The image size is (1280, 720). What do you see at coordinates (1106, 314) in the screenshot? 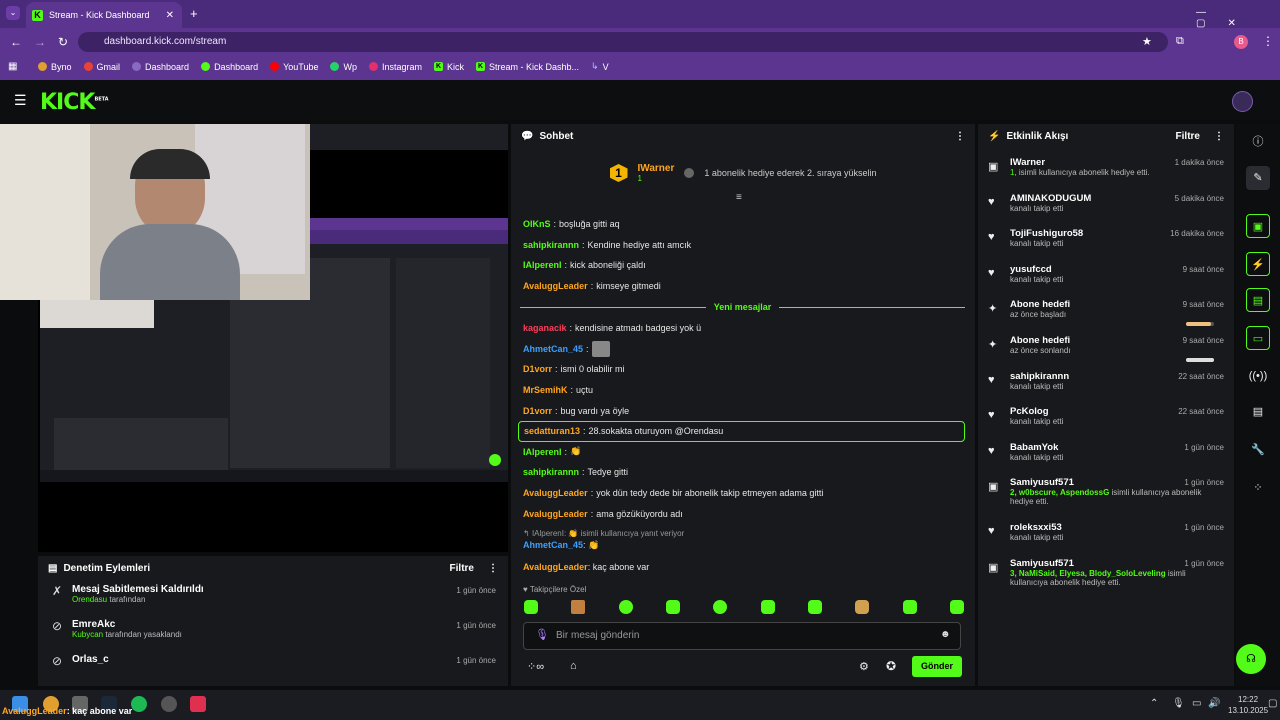
I see `activity-item: ✦ Abone hedefi az önce başladı 9 saat önce` at bounding box center [1106, 314].